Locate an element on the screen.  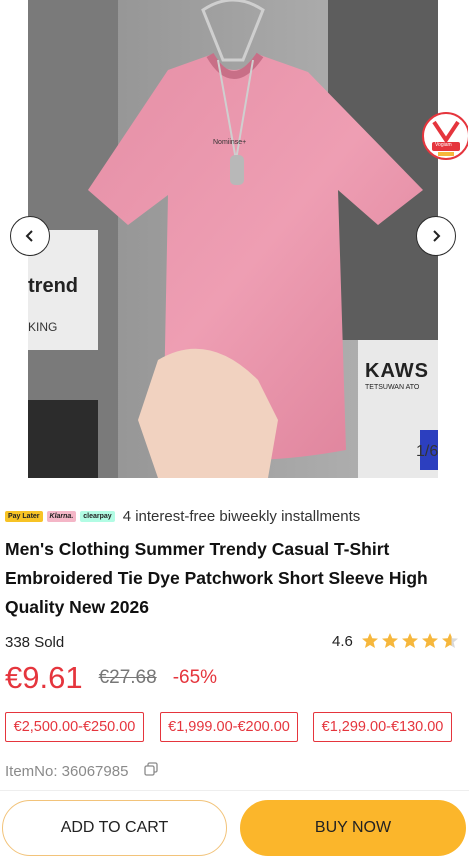
paylater-logo: Pay Later is located at coordinates (24, 516).